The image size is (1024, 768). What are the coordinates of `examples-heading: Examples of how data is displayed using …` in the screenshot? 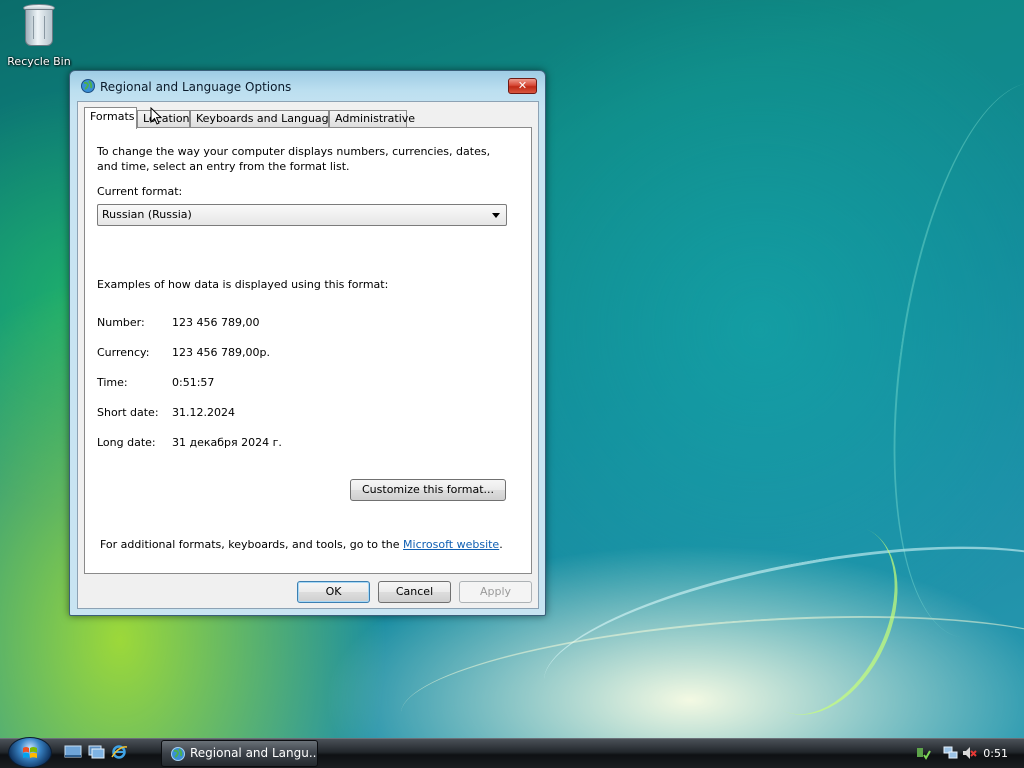 It's located at (243, 284).